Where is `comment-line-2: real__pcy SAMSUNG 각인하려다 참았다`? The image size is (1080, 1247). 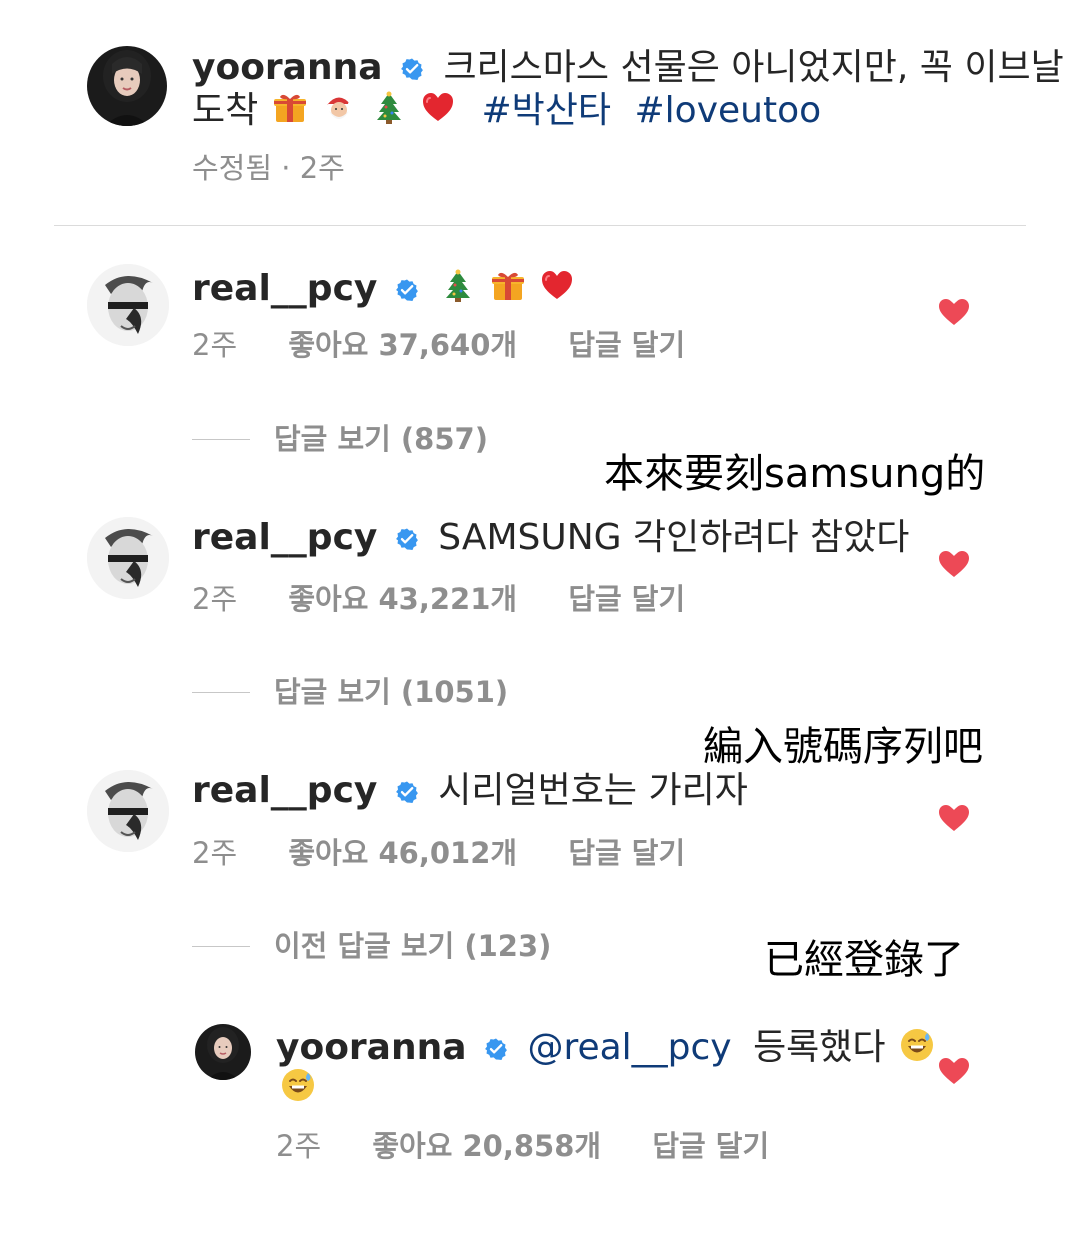
comment-line-2: real__pcy SAMSUNG 각인하려다 참았다 is located at coordinates (550, 538).